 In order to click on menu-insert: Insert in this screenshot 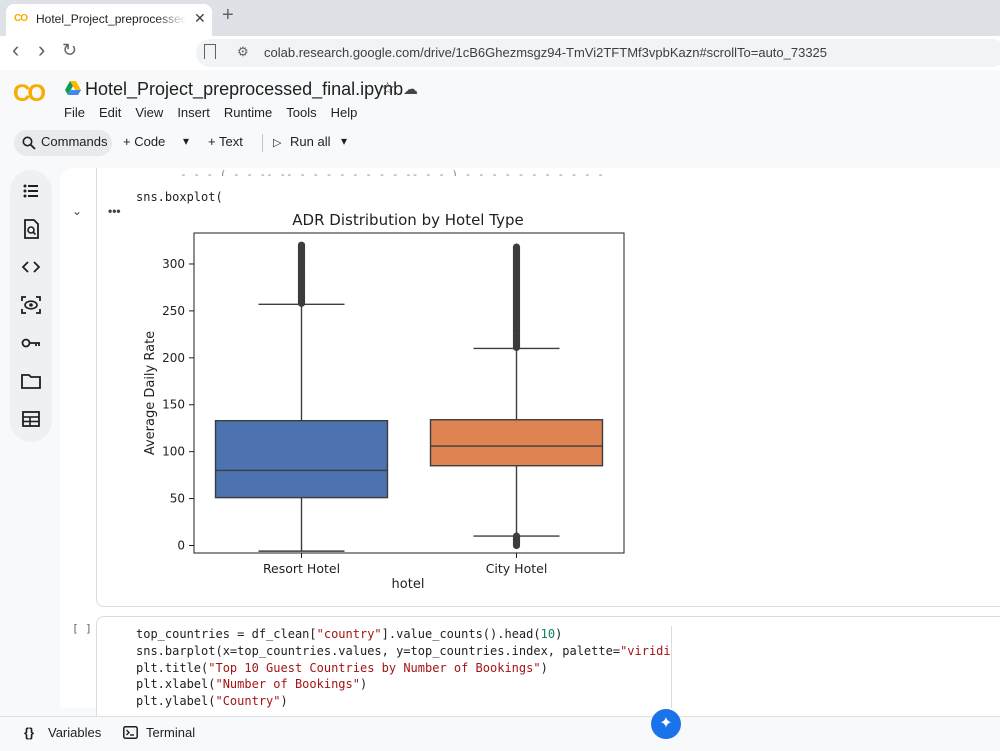, I will do `click(193, 112)`.